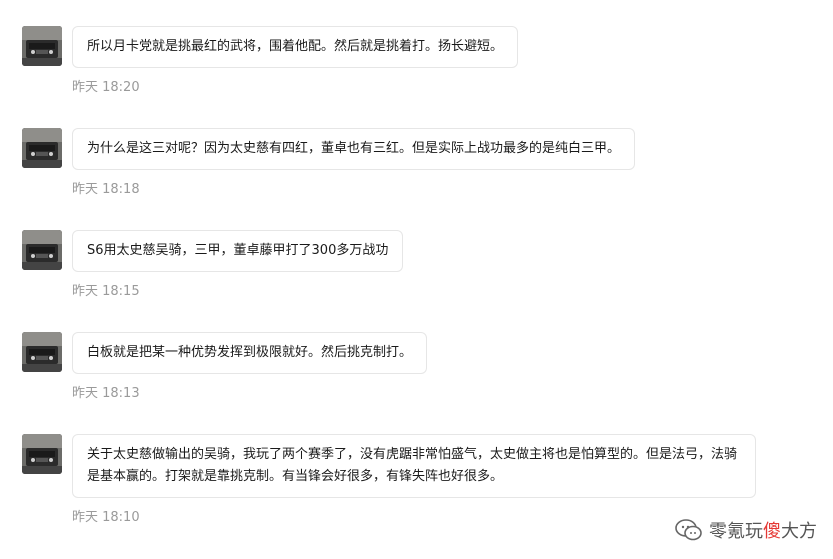 This screenshot has height=559, width=833. I want to click on message-timestamp: 昨天 18:18, so click(106, 189).